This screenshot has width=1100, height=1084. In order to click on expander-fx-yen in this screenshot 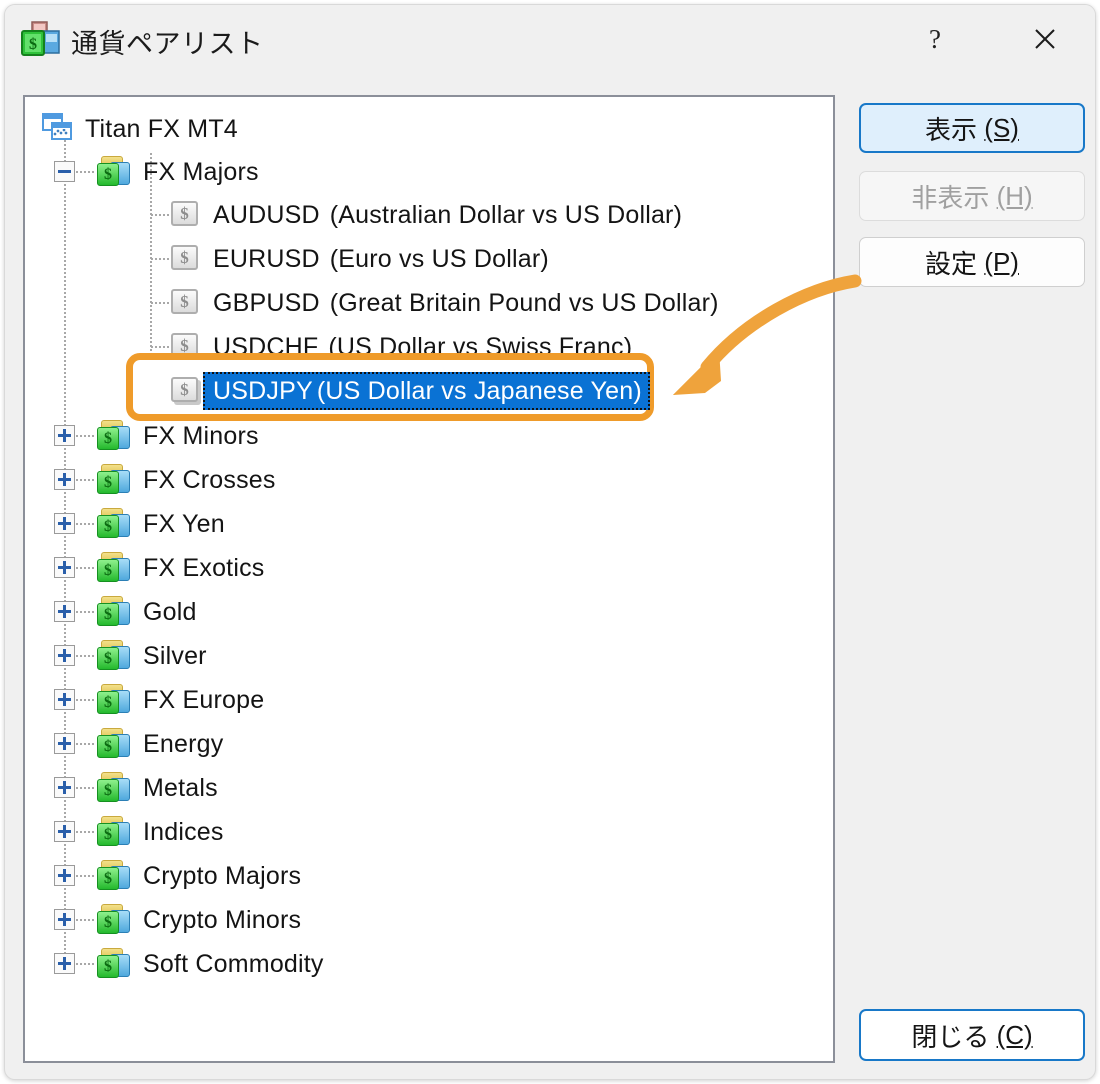, I will do `click(64, 523)`.